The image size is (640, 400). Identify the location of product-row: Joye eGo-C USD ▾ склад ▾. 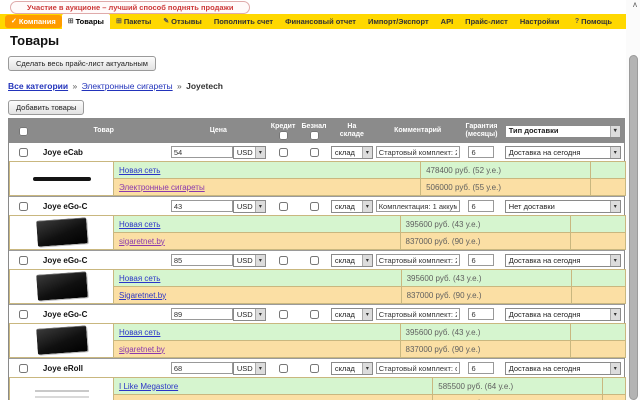
(316, 260).